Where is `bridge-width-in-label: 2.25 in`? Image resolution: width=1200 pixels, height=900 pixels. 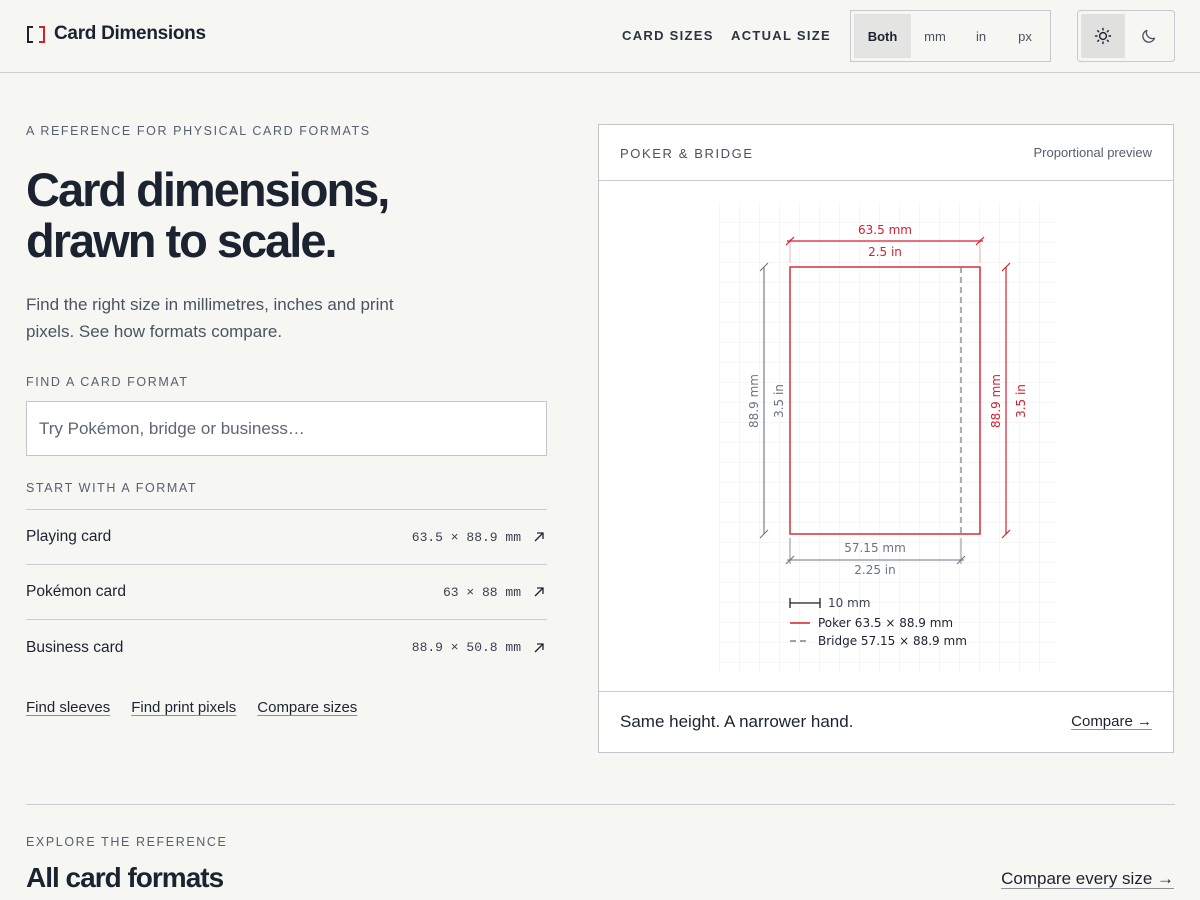
bridge-width-in-label: 2.25 in is located at coordinates (874, 570).